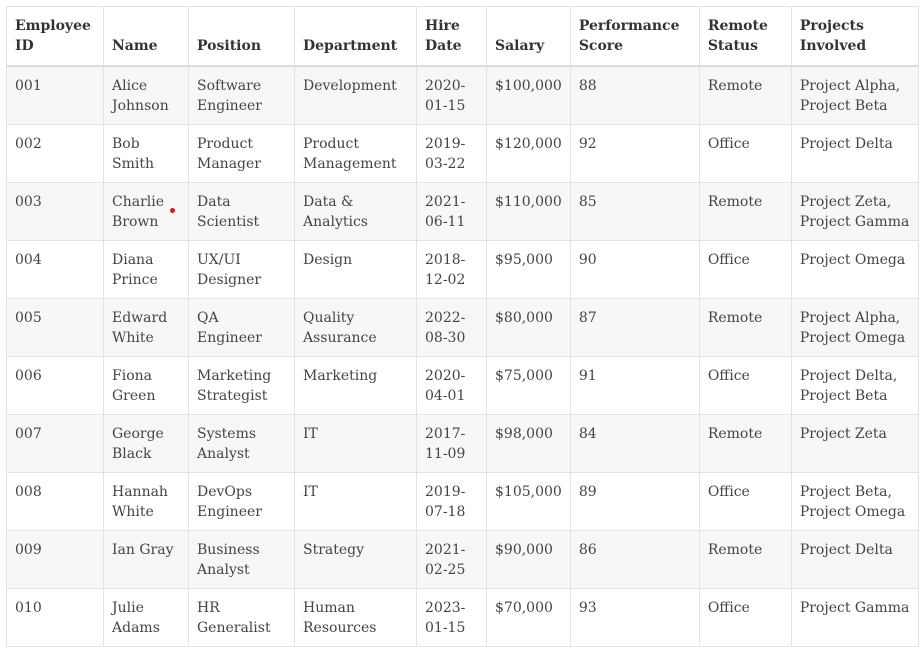  What do you see at coordinates (634, 36) in the screenshot?
I see `header-performance-score: Performance Score` at bounding box center [634, 36].